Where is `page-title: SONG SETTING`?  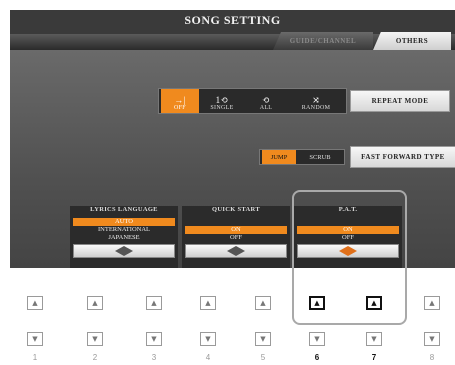
page-title: SONG SETTING is located at coordinates (232, 20).